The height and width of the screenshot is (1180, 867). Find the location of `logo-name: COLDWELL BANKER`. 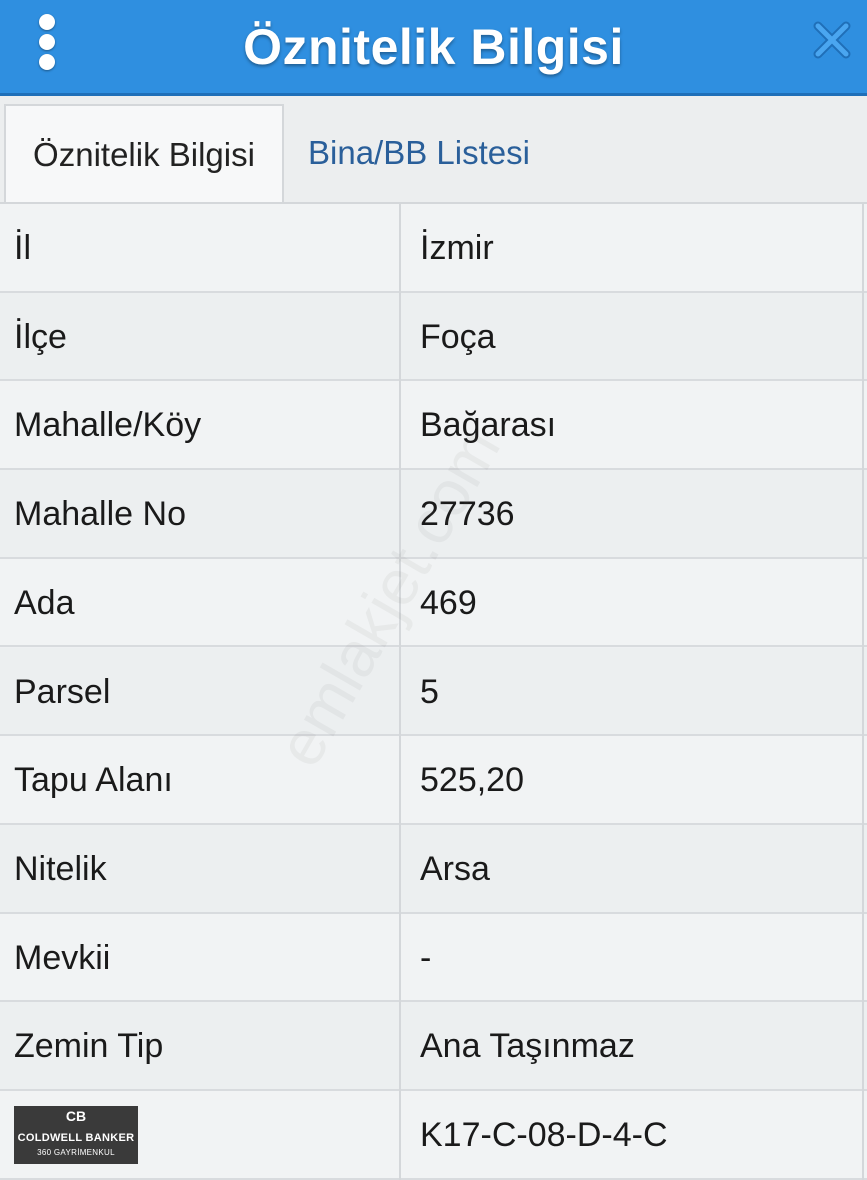

logo-name: COLDWELL BANKER is located at coordinates (76, 1138).